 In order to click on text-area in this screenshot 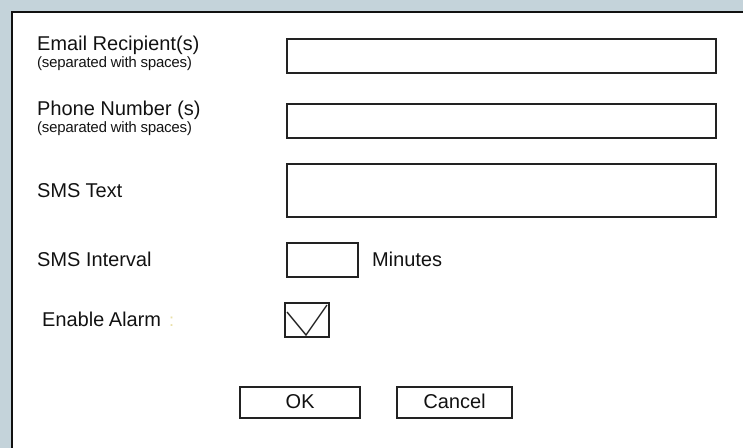, I will do `click(501, 190)`.